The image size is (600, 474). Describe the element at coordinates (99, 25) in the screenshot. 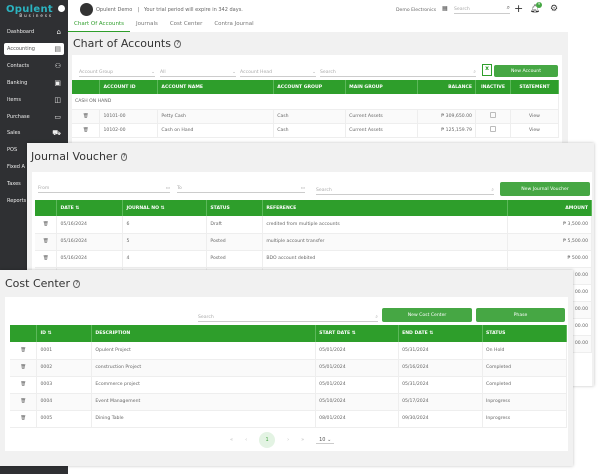

I see `tab-chart-of-accounts: Chart Of Accounts` at that location.